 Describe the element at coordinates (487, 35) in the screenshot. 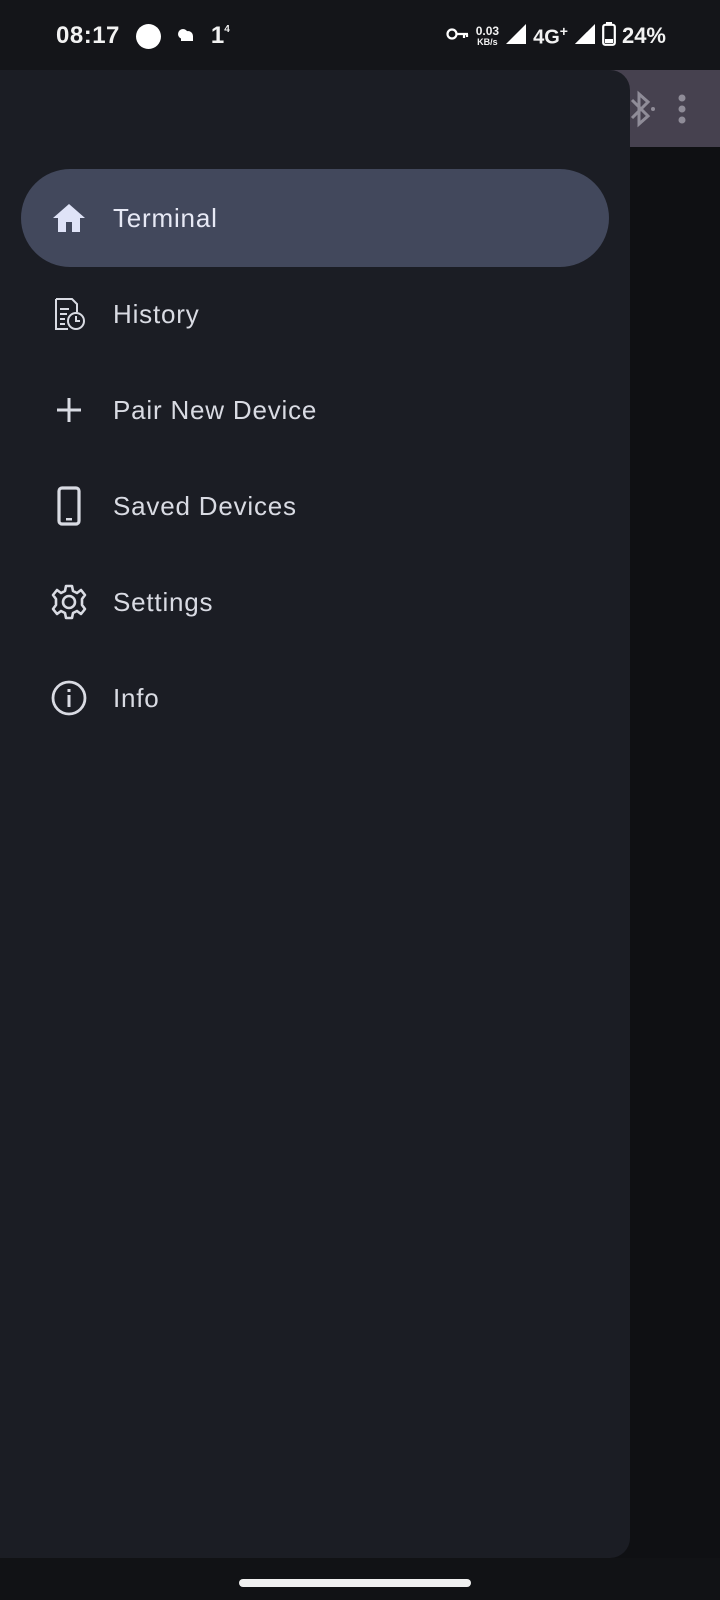

I see `network-speed: 0.03 KB/s` at that location.